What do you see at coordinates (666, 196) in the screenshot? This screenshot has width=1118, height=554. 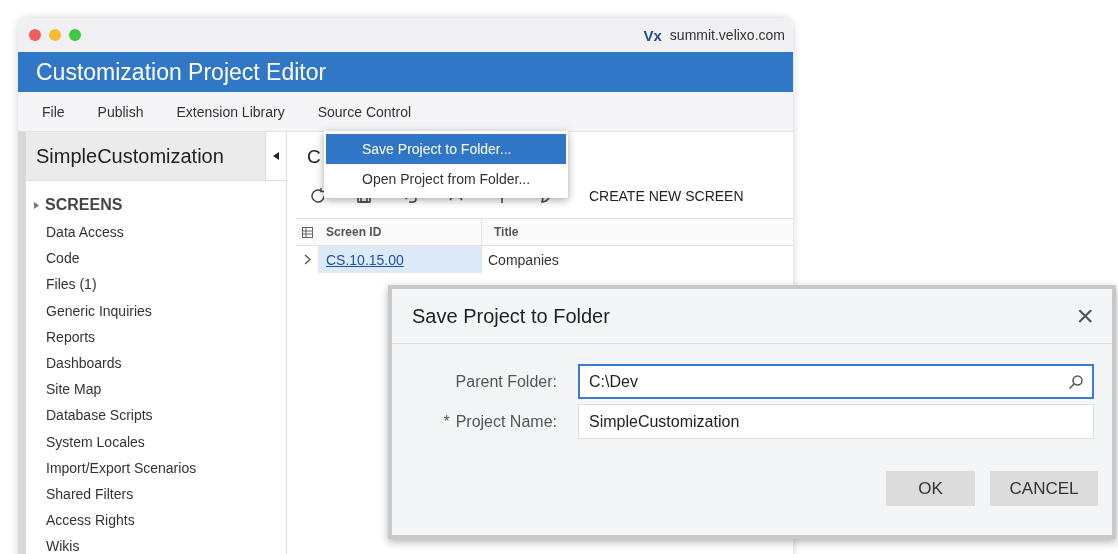 I see `create-screen-button: CREATE NEW SCREEN` at bounding box center [666, 196].